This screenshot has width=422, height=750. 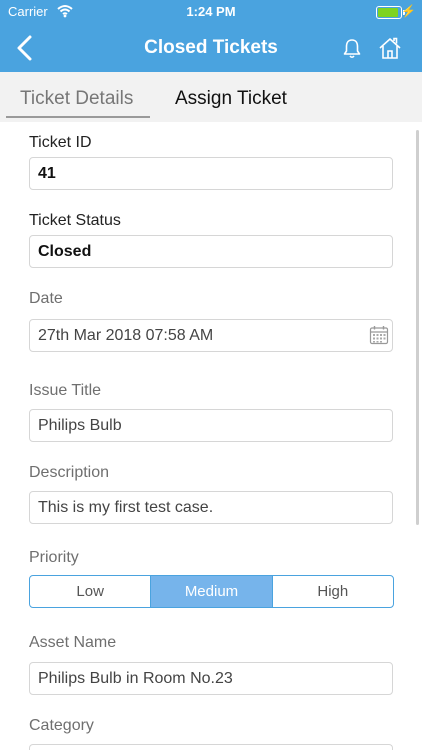 I want to click on issue-title-label: Issue Title, so click(x=65, y=390).